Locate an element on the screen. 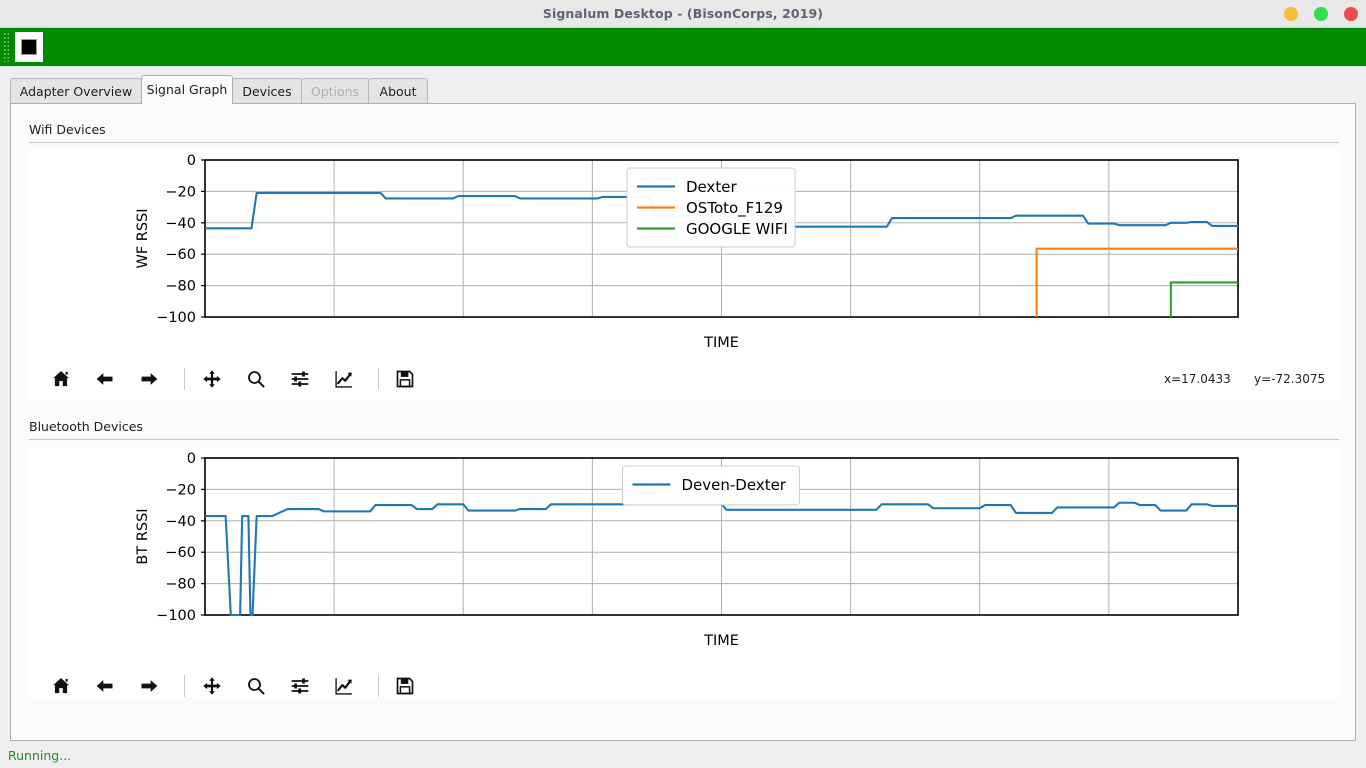 Image resolution: width=1366 pixels, height=768 pixels. svg-text: GOOGLE WIFI is located at coordinates (737, 229).